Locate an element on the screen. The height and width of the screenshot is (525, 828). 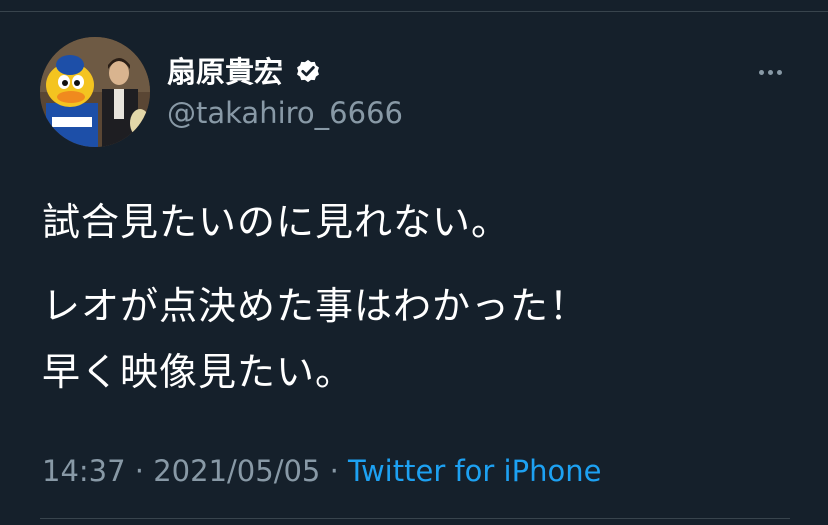
tweet-source-link: Twitter for iPhone is located at coordinates (474, 471).